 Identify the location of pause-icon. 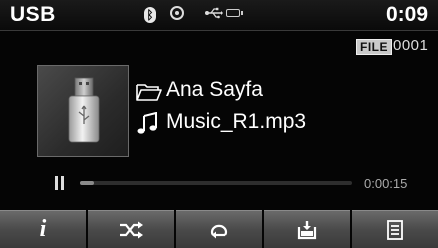
(60, 183).